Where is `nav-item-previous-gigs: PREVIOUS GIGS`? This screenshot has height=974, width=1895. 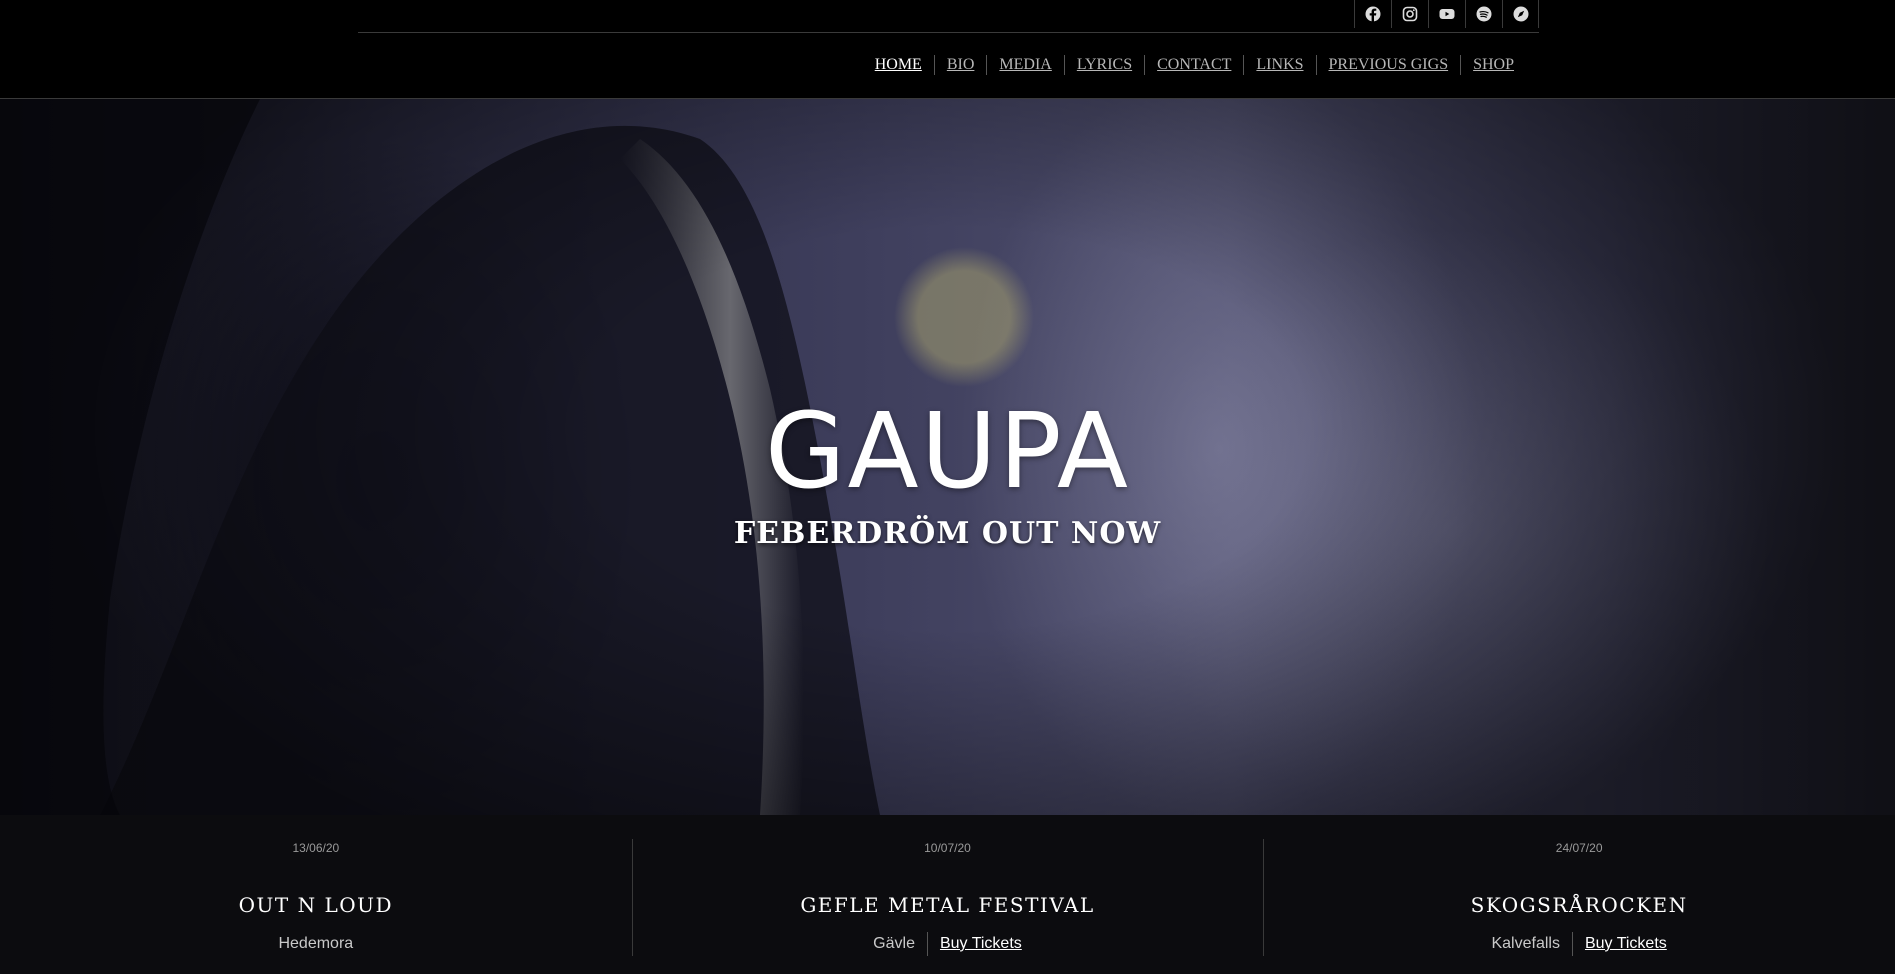
nav-item-previous-gigs: PREVIOUS GIGS is located at coordinates (1388, 65).